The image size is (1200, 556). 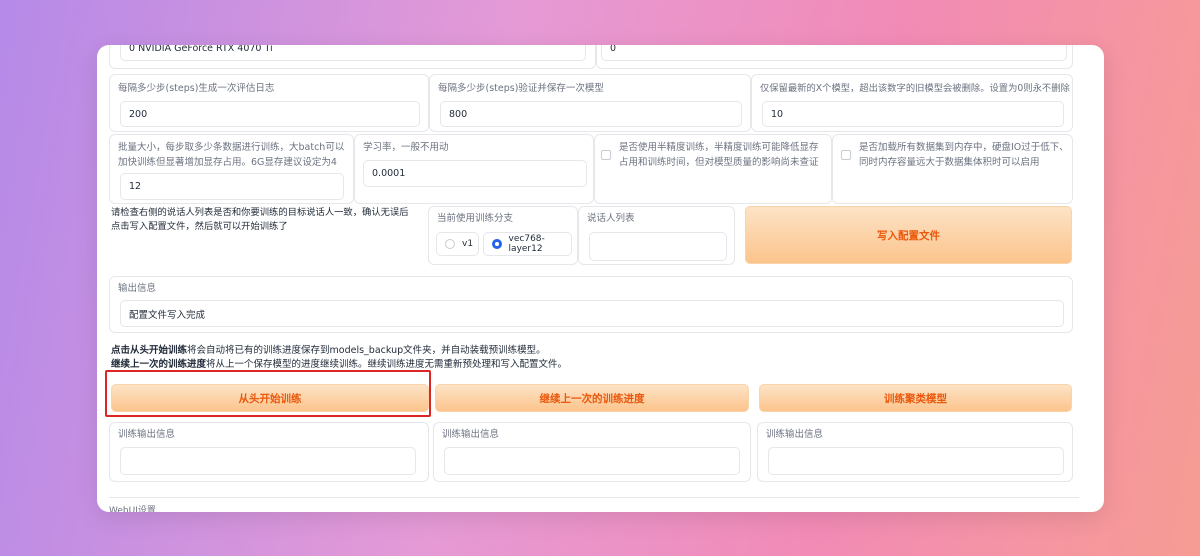 I want to click on learning-rate-label: 学习率，一般不用动, so click(x=406, y=147).